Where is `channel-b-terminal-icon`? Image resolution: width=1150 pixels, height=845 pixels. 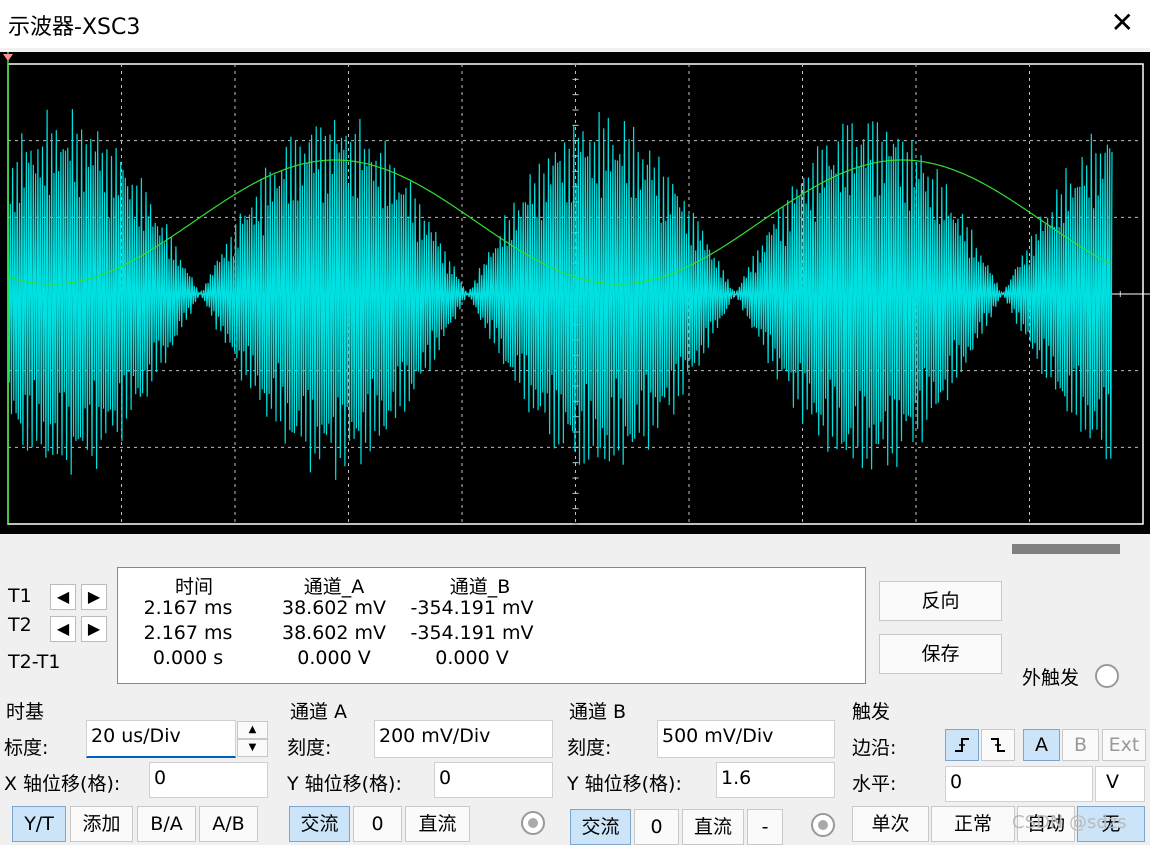 channel-b-terminal-icon is located at coordinates (823, 825).